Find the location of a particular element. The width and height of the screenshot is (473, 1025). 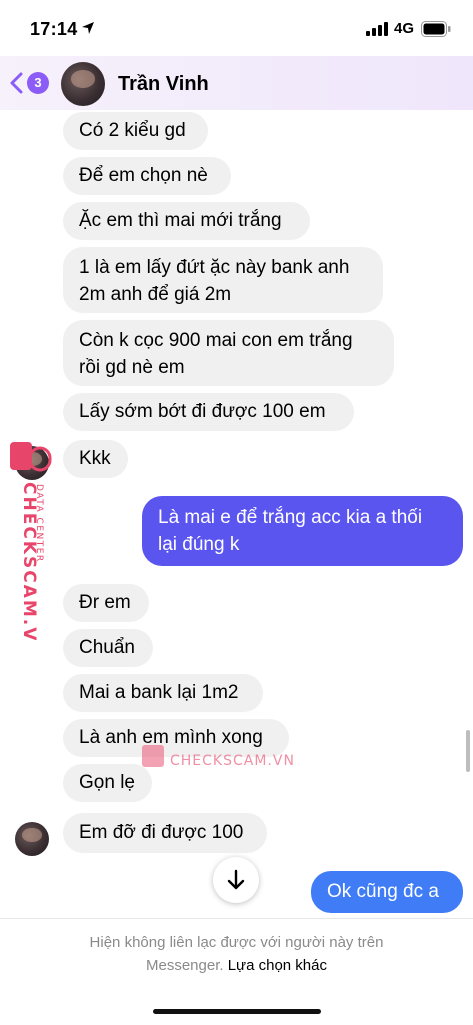

message-bubble: Có 2 kiểu gd is located at coordinates (135, 131).